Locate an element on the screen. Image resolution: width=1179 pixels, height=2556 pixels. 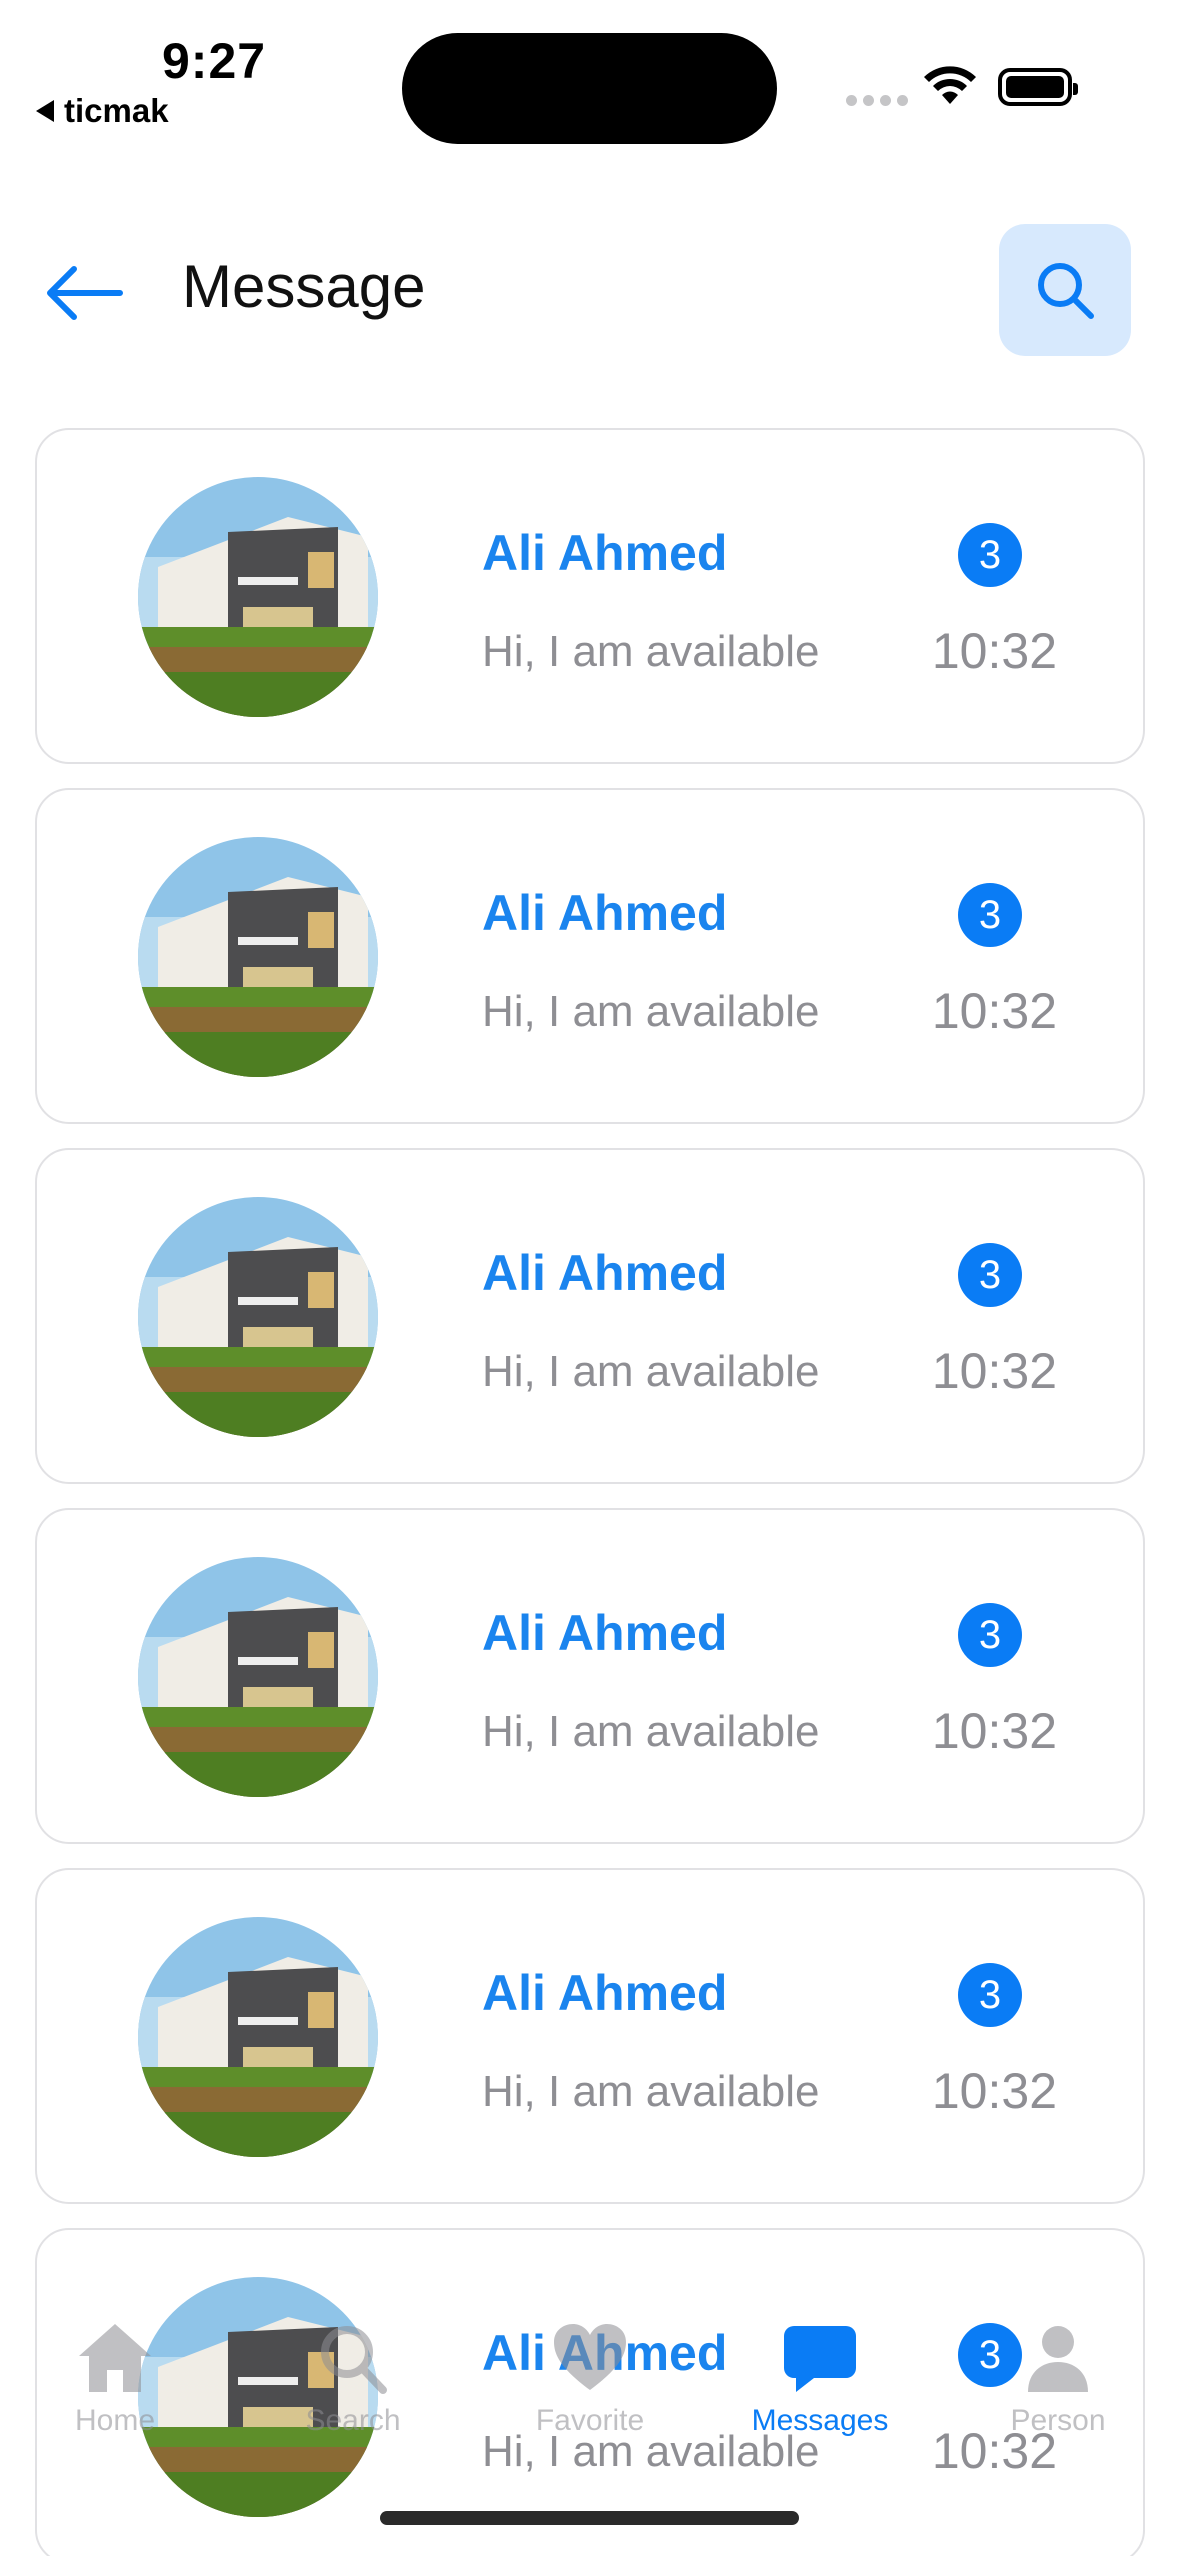
wifi-icon is located at coordinates (950, 85).